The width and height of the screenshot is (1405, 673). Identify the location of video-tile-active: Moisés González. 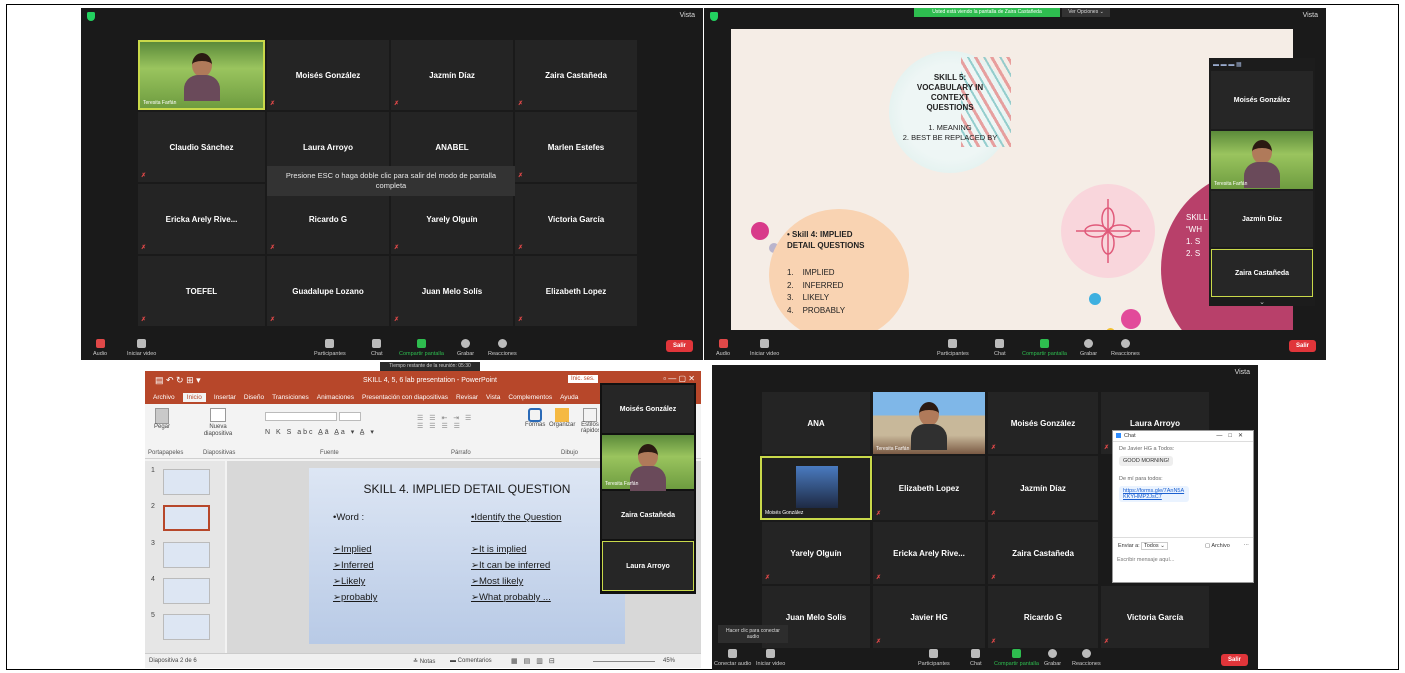
(816, 488).